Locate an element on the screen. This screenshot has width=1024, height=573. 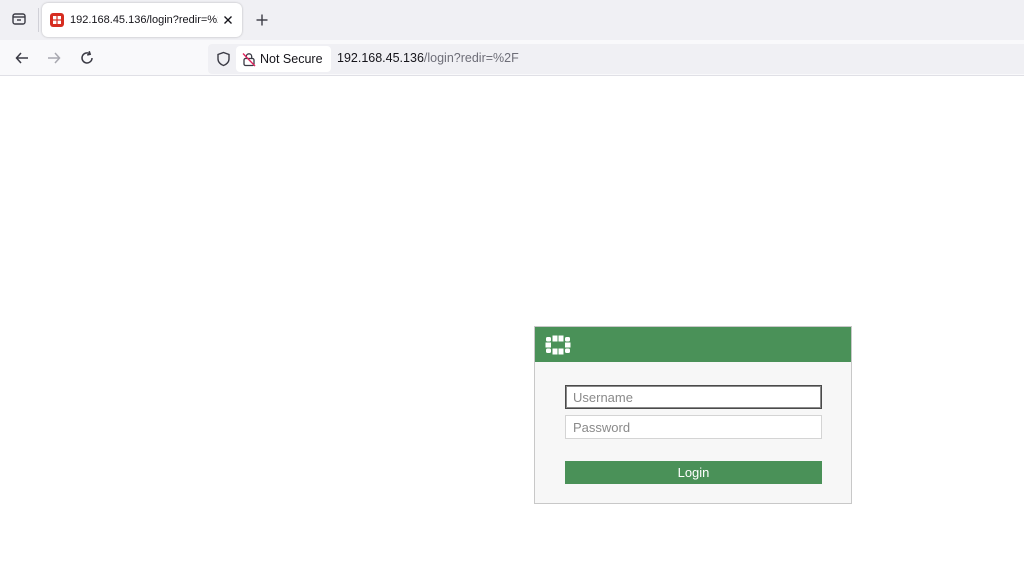
password-input is located at coordinates (693, 427).